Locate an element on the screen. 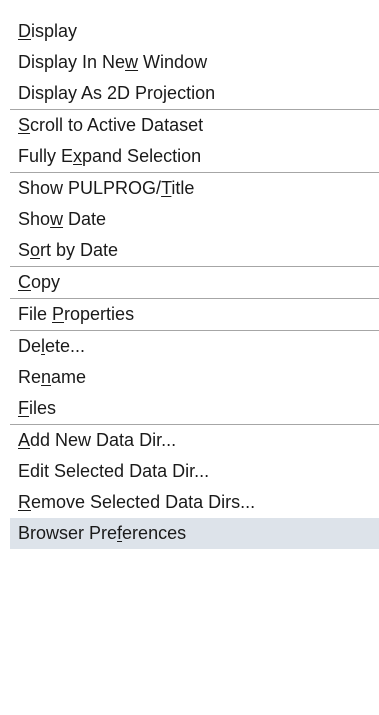  menu-item-mnemonic: R is located at coordinates (24, 502).